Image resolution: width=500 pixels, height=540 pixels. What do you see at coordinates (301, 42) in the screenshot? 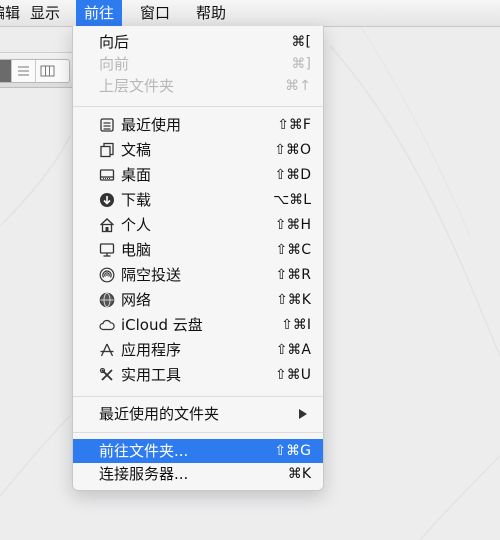
I see `shortcut-label: ⌘[` at bounding box center [301, 42].